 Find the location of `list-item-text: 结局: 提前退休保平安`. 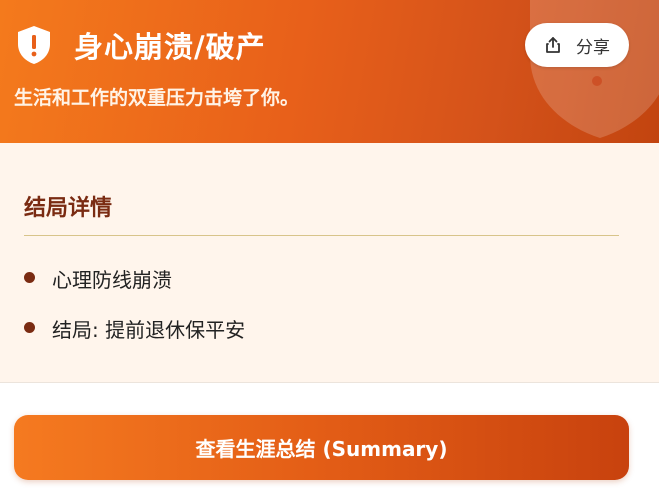

list-item-text: 结局: 提前退休保平安 is located at coordinates (149, 329).